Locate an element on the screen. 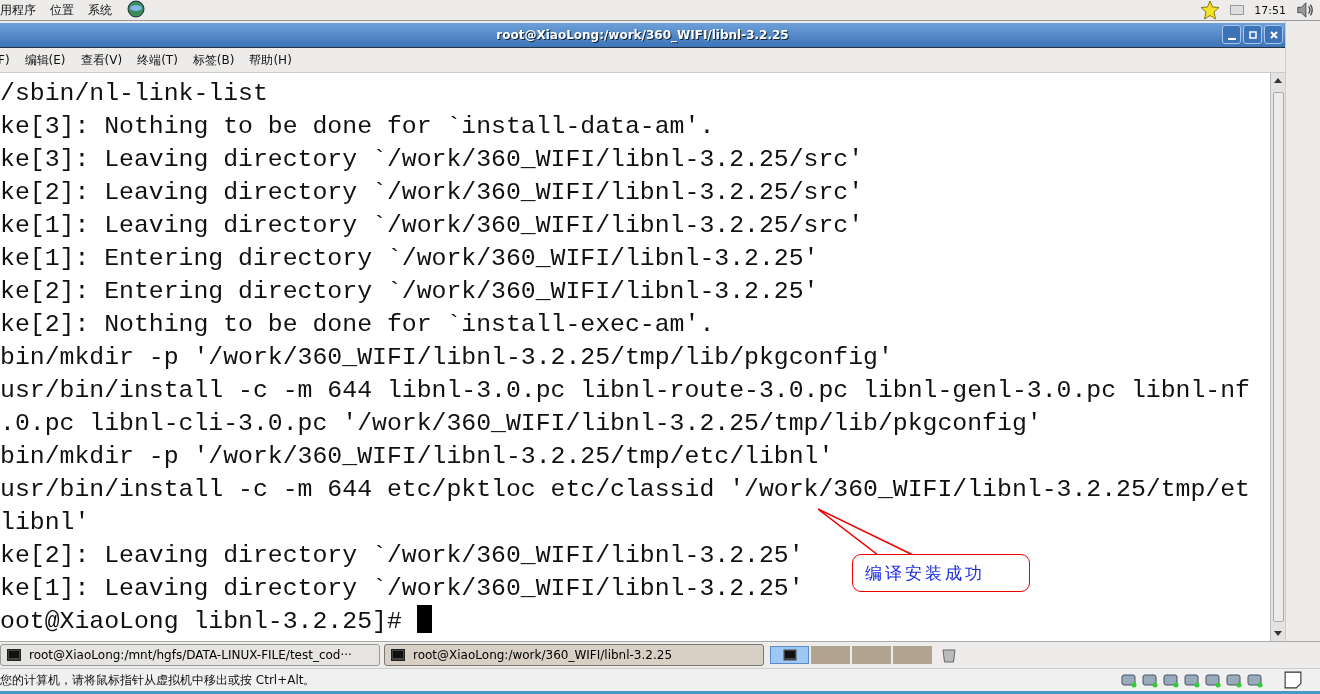  menu-item: 编辑(E) is located at coordinates (45, 60).